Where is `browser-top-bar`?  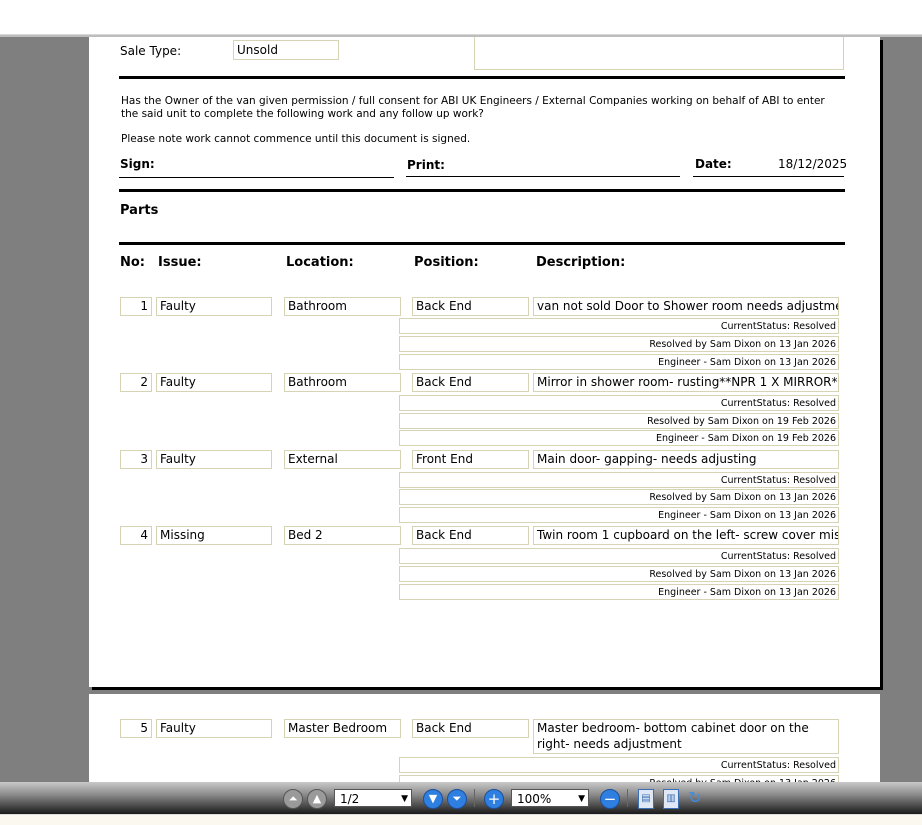
browser-top-bar is located at coordinates (461, 17).